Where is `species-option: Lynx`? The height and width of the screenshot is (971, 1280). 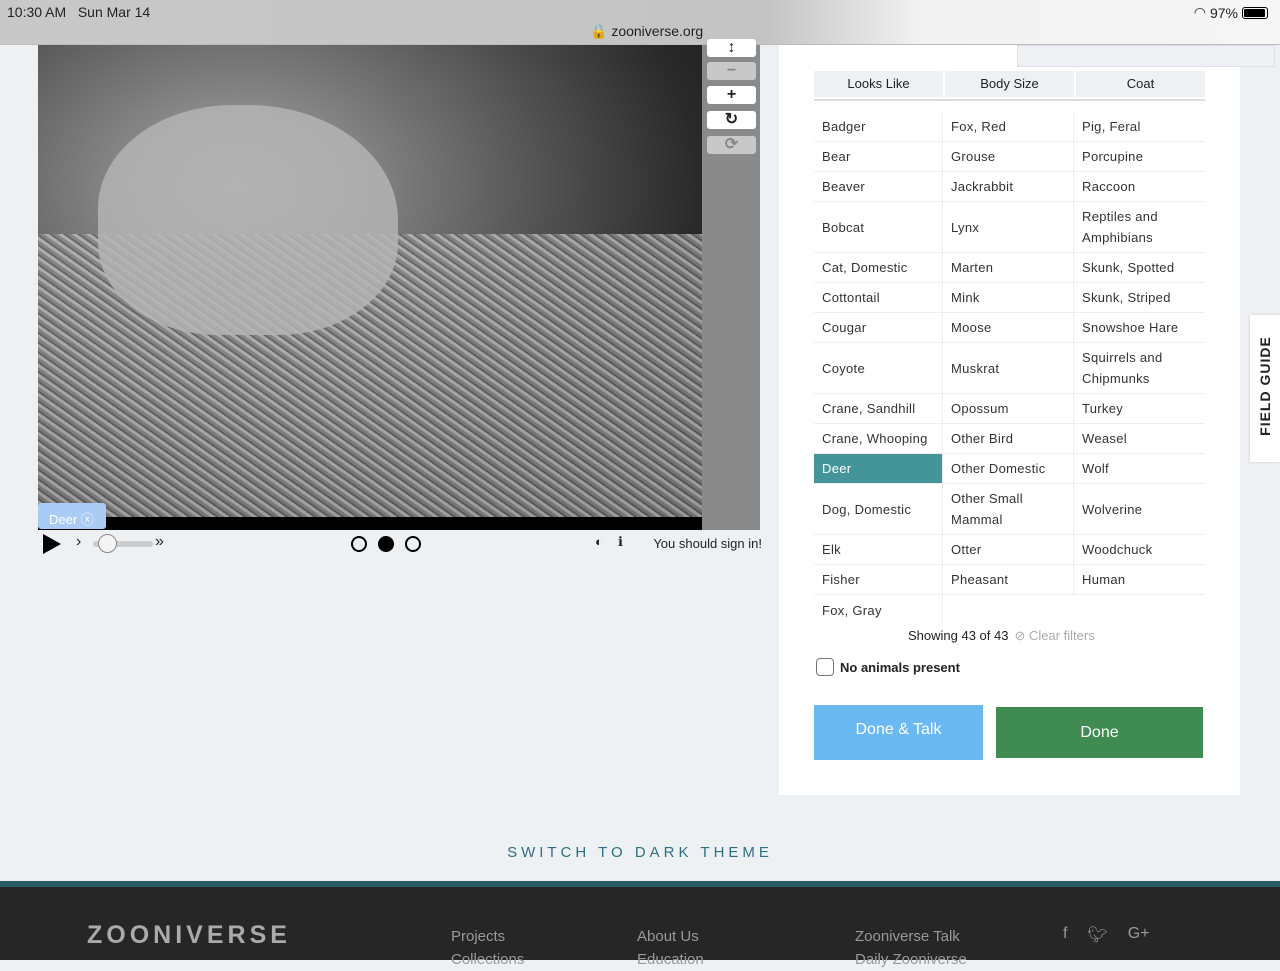 species-option: Lynx is located at coordinates (1008, 227).